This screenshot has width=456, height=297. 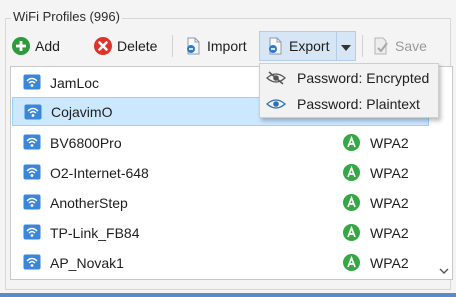 I want to click on list-item: TP-Link_FB84 WPA2, so click(x=220, y=232).